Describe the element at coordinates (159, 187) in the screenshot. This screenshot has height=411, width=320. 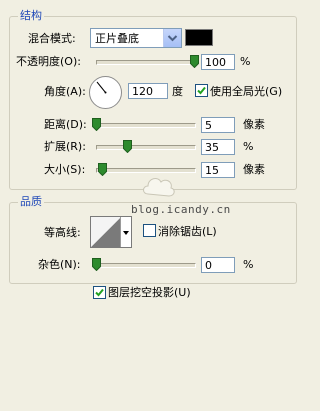
I see `cloud-watermark-icon` at that location.